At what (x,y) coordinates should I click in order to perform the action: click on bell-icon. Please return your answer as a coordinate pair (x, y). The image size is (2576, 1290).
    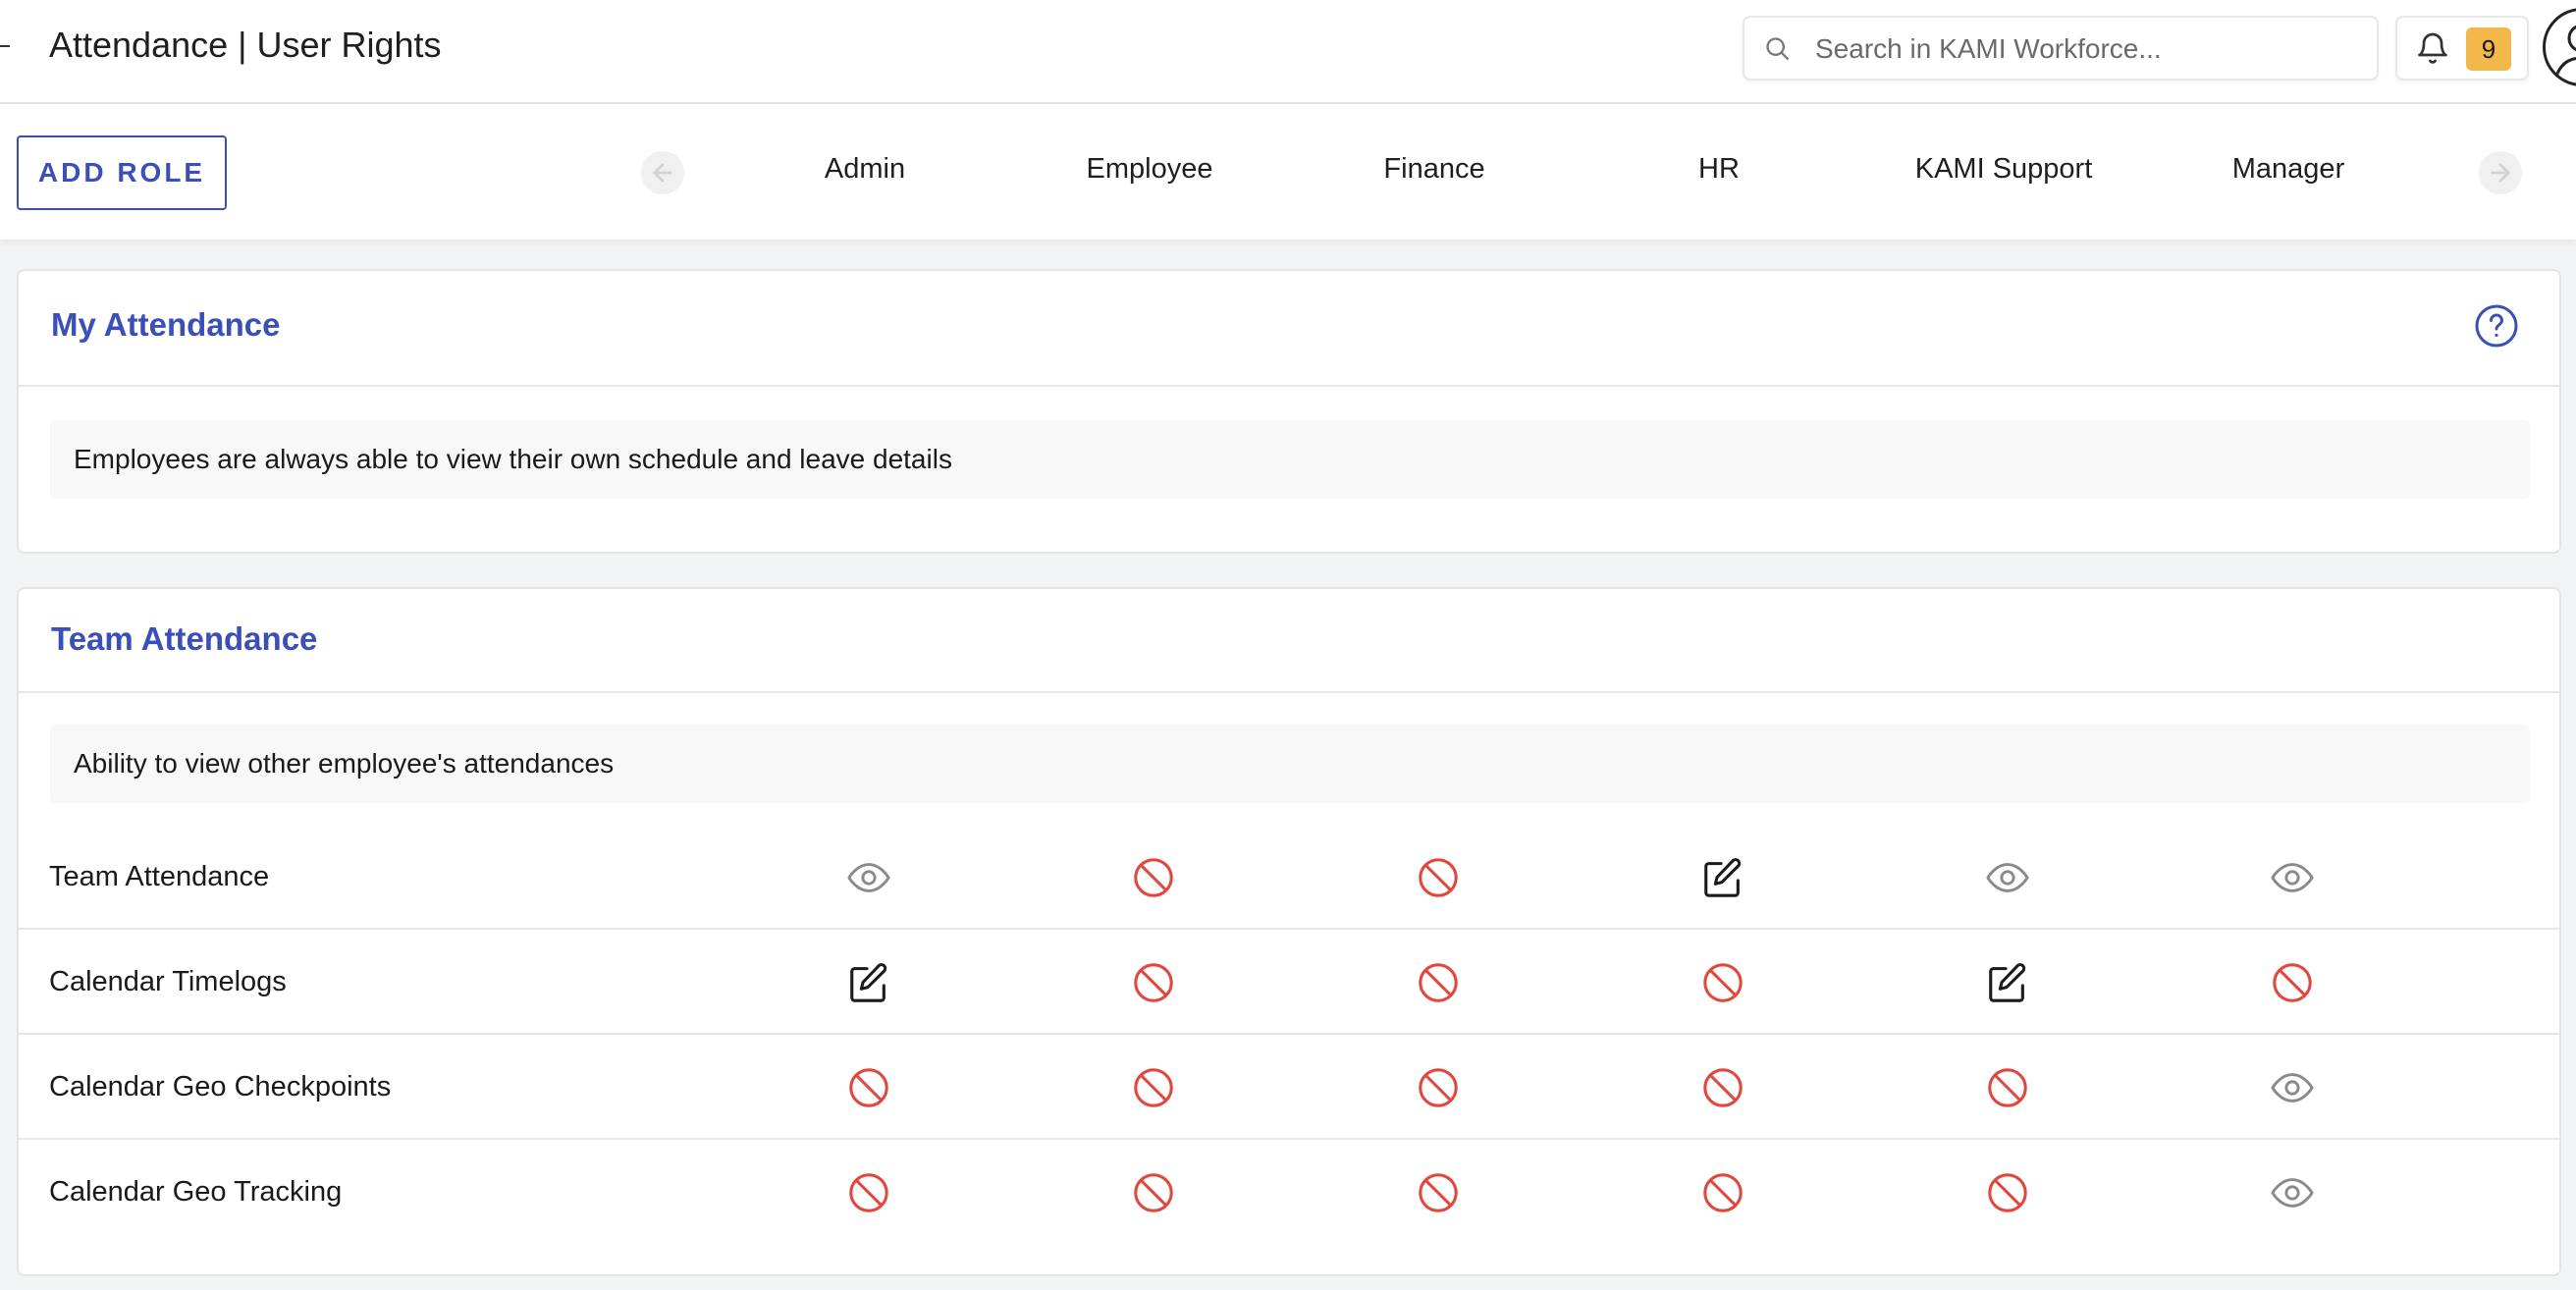
    Looking at the image, I should click on (2432, 48).